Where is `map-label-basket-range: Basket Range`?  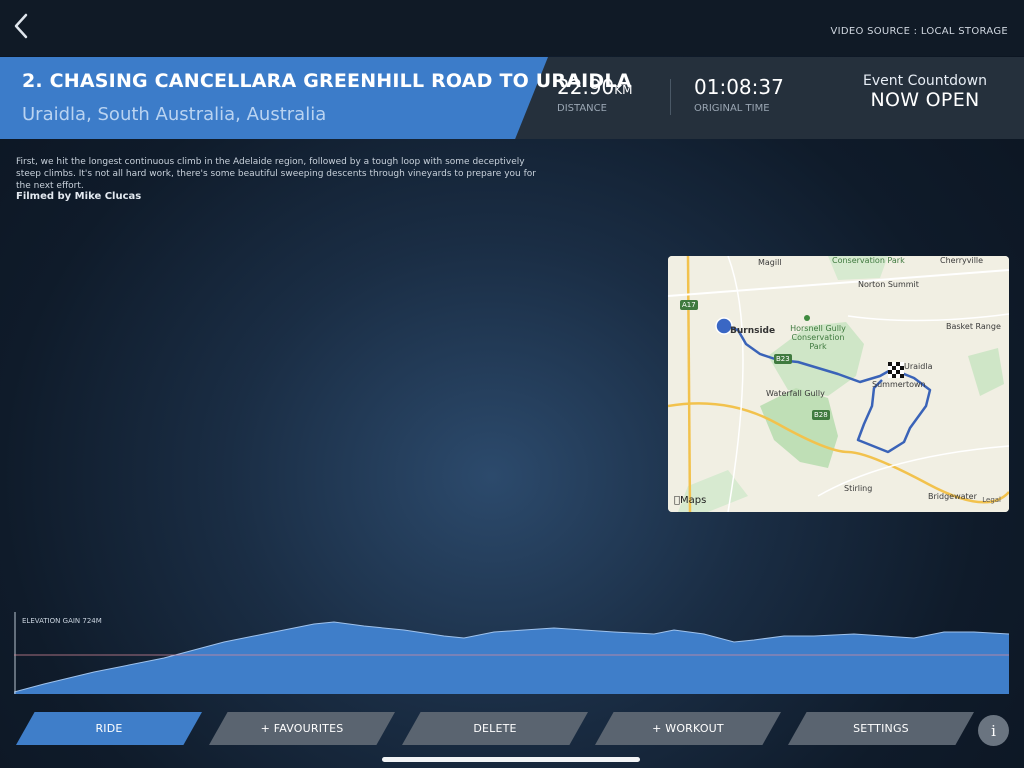
map-label-basket-range: Basket Range is located at coordinates (973, 326).